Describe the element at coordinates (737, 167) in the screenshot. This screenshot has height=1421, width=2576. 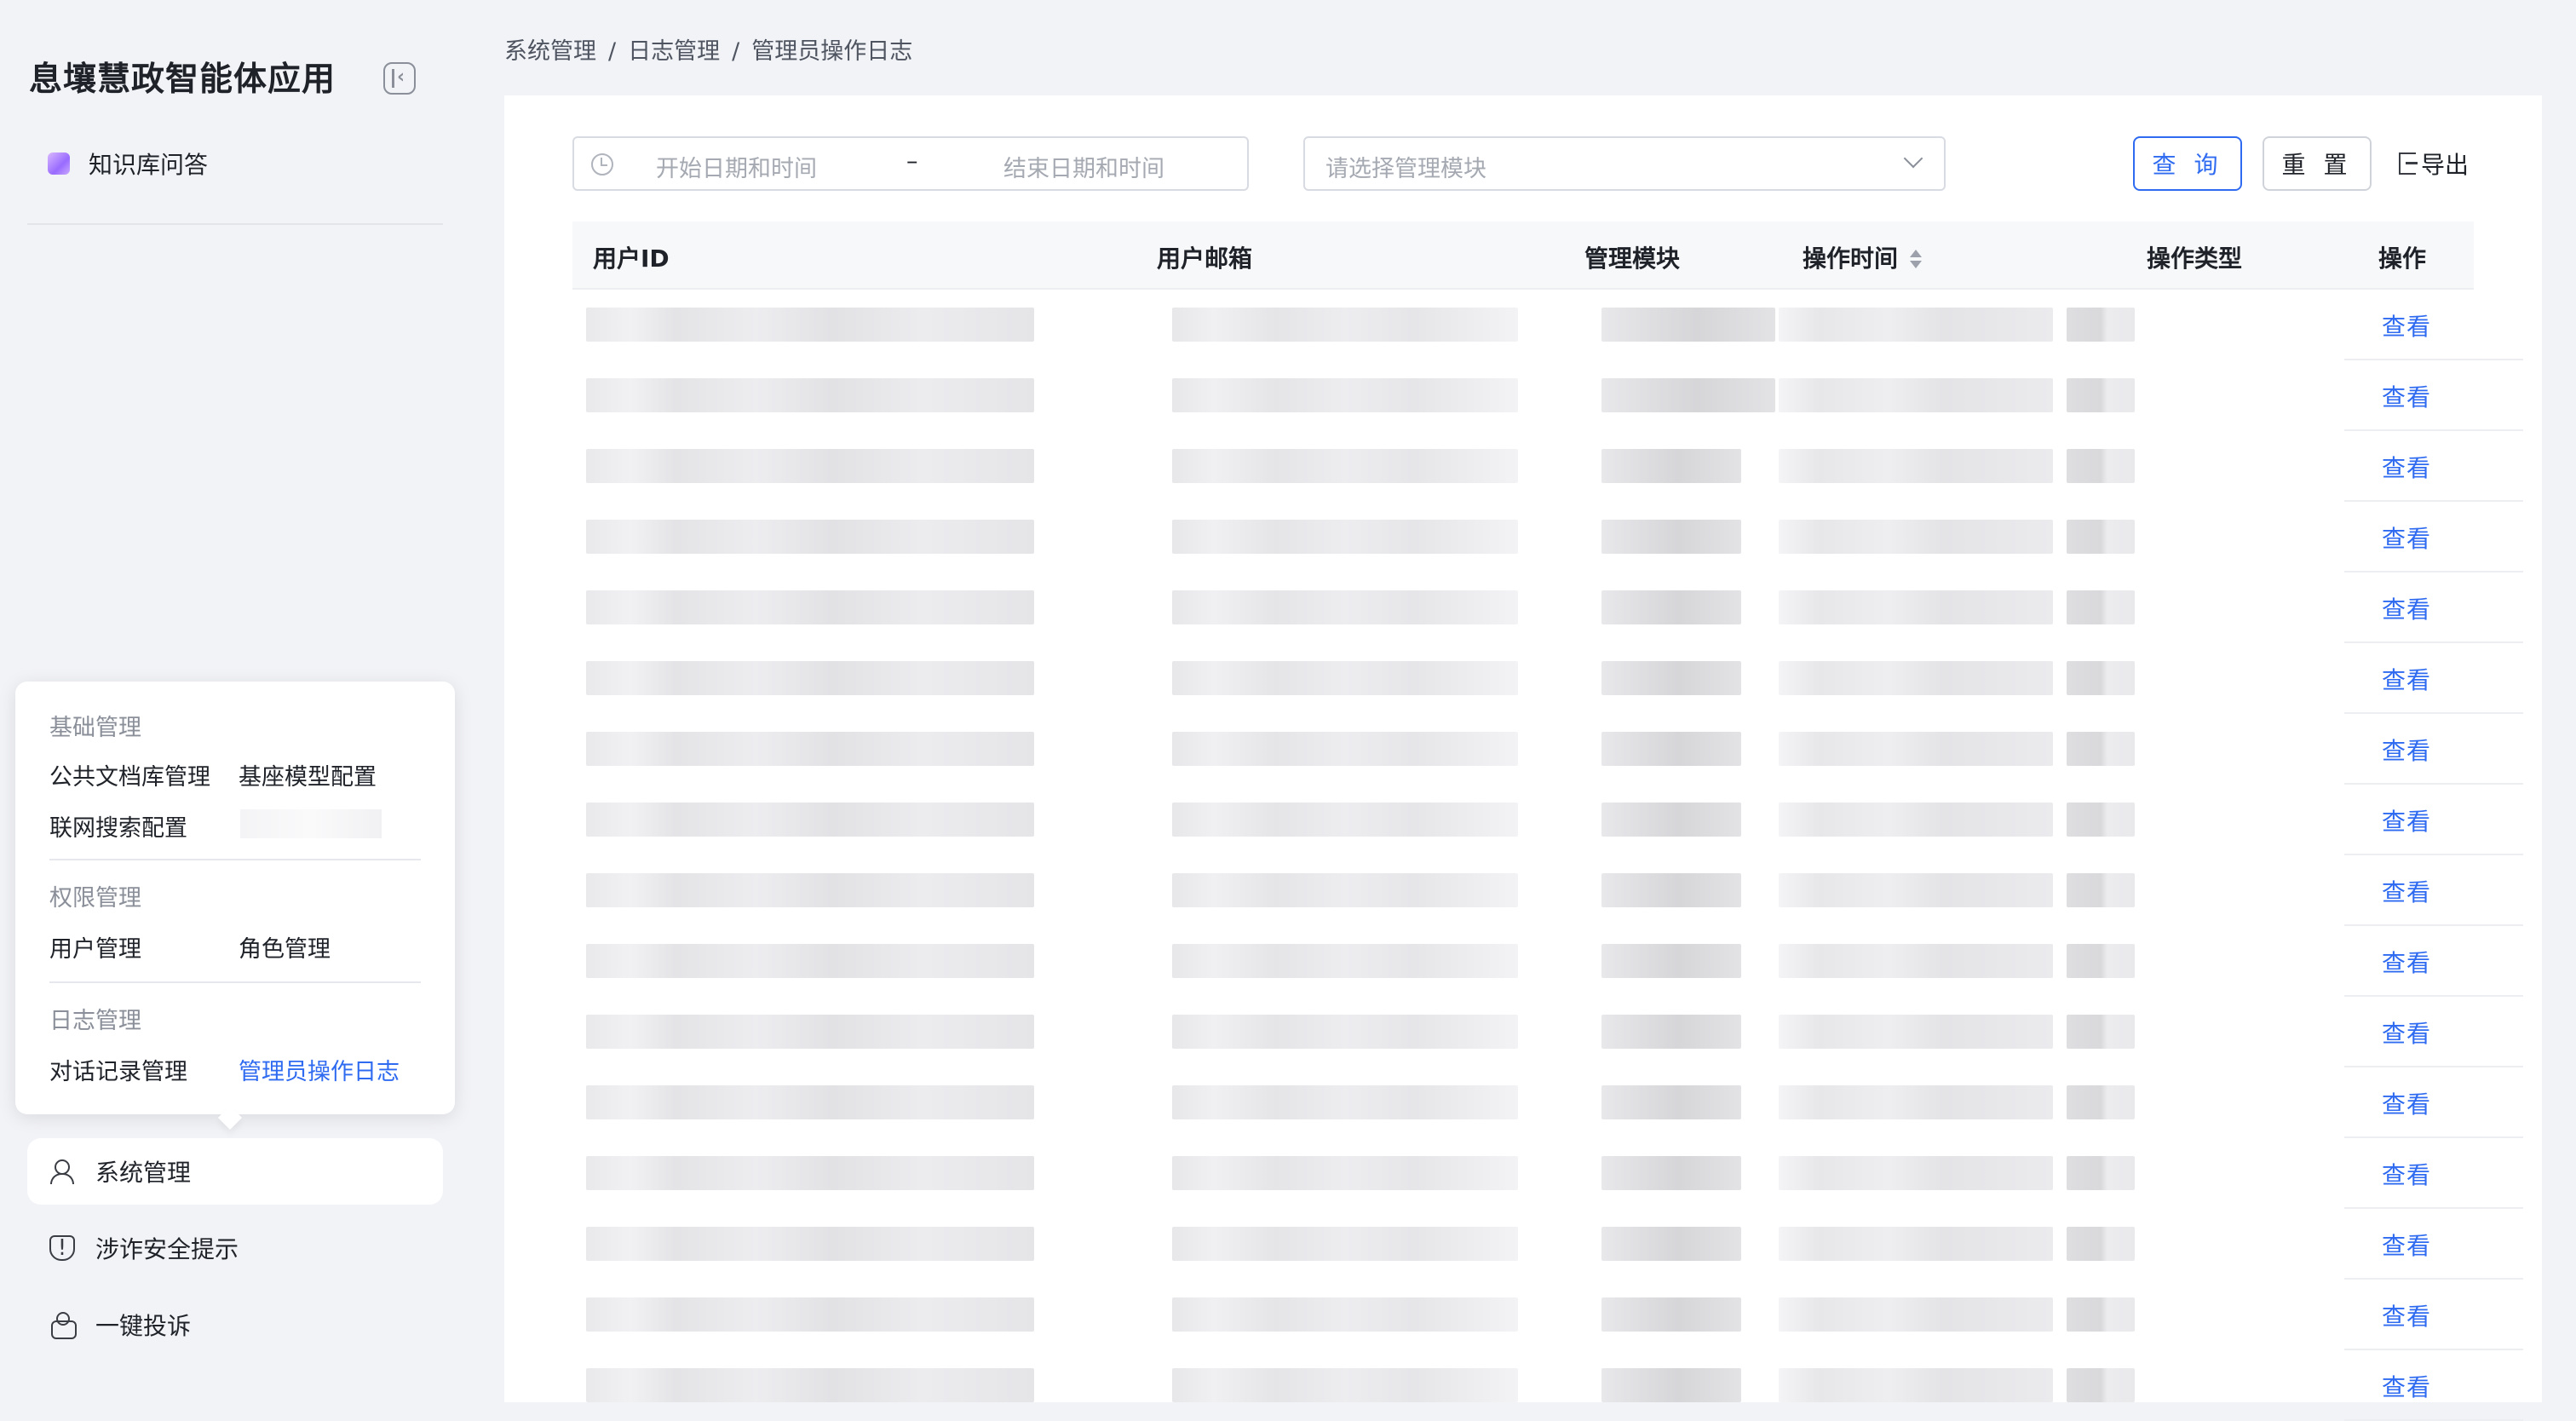
I see `date-start-input: 开始日期和时间` at that location.